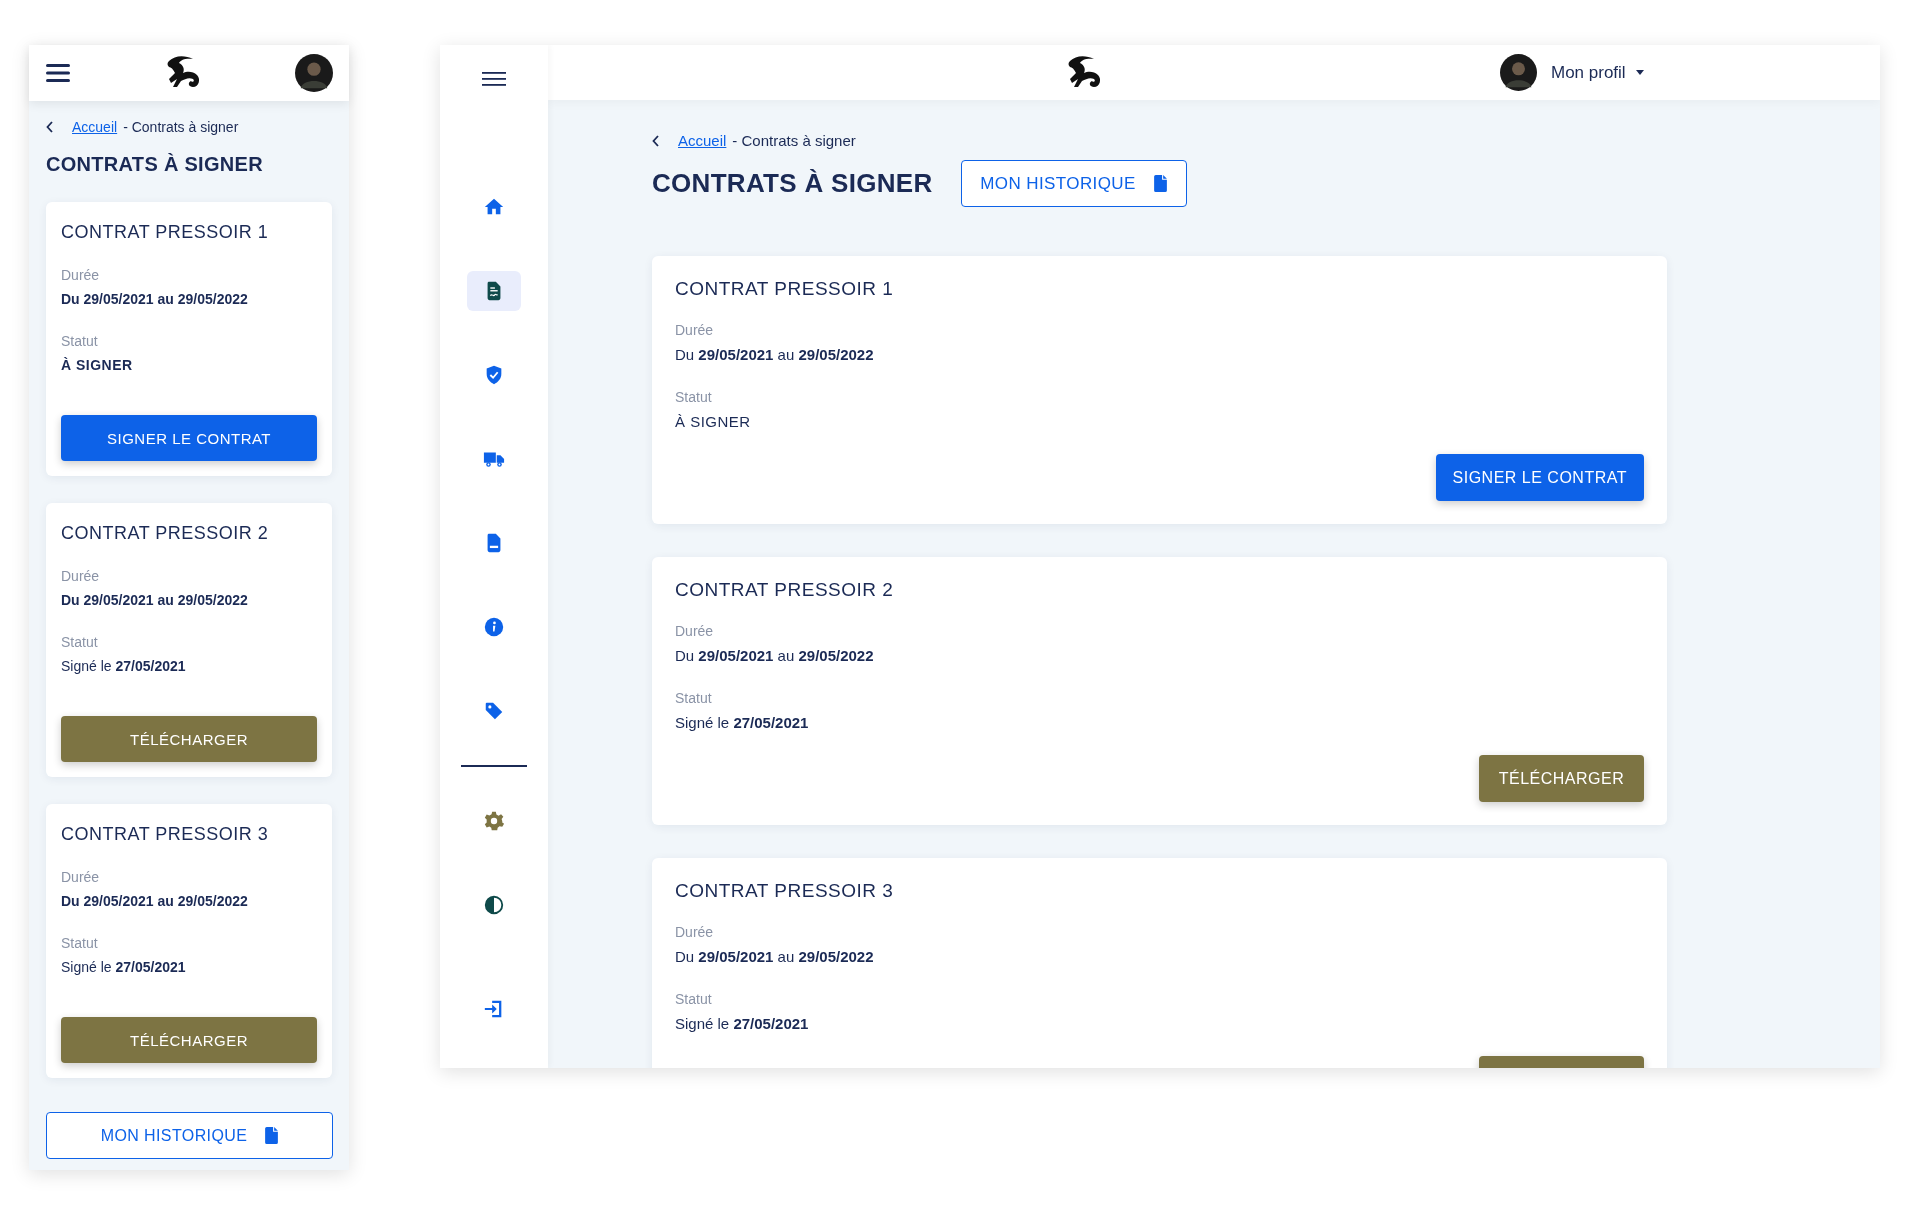 The width and height of the screenshot is (1920, 1220). What do you see at coordinates (1639, 72) in the screenshot?
I see `caret-icon` at bounding box center [1639, 72].